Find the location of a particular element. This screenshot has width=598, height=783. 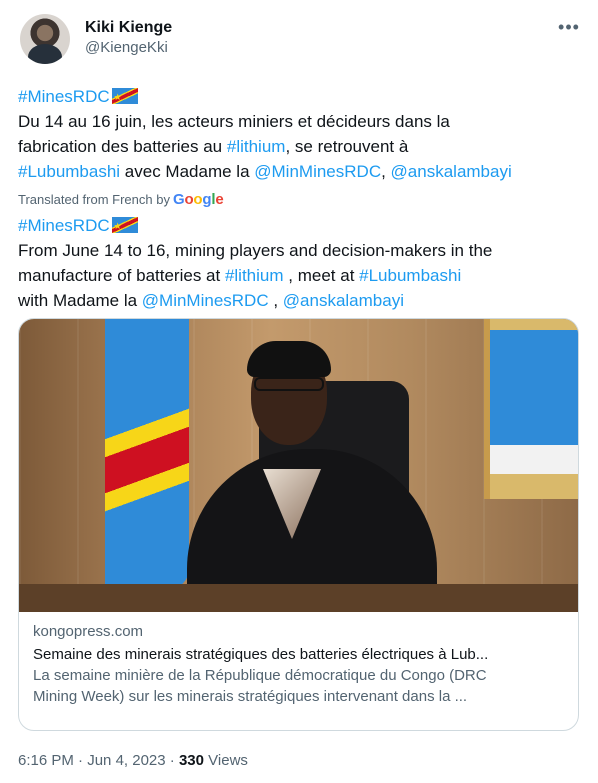

mention-min-mines-rdc: @MinMinesRDC is located at coordinates (317, 171).